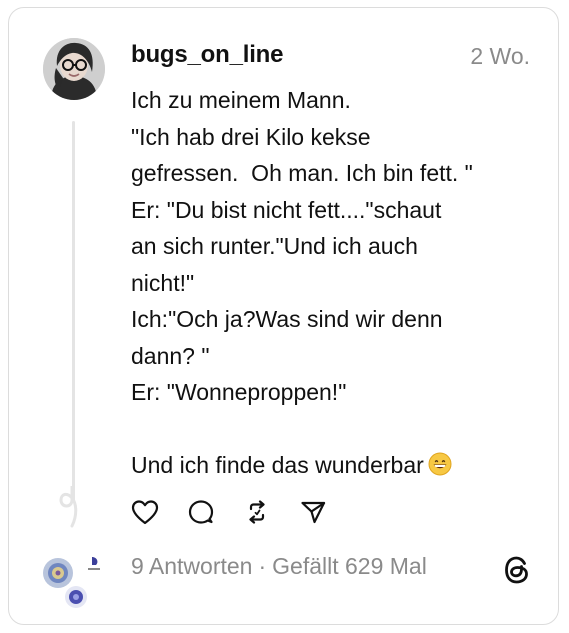 This screenshot has width=569, height=633. I want to click on comment-icon, so click(201, 512).